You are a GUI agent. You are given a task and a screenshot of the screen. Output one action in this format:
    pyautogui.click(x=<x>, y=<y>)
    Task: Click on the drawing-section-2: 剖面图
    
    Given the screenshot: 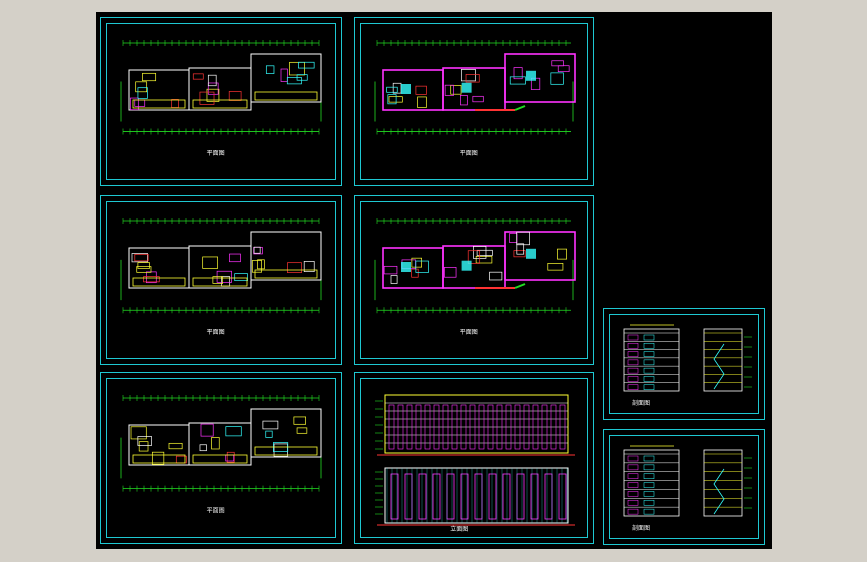 What is the action you would take?
    pyautogui.click(x=687, y=488)
    